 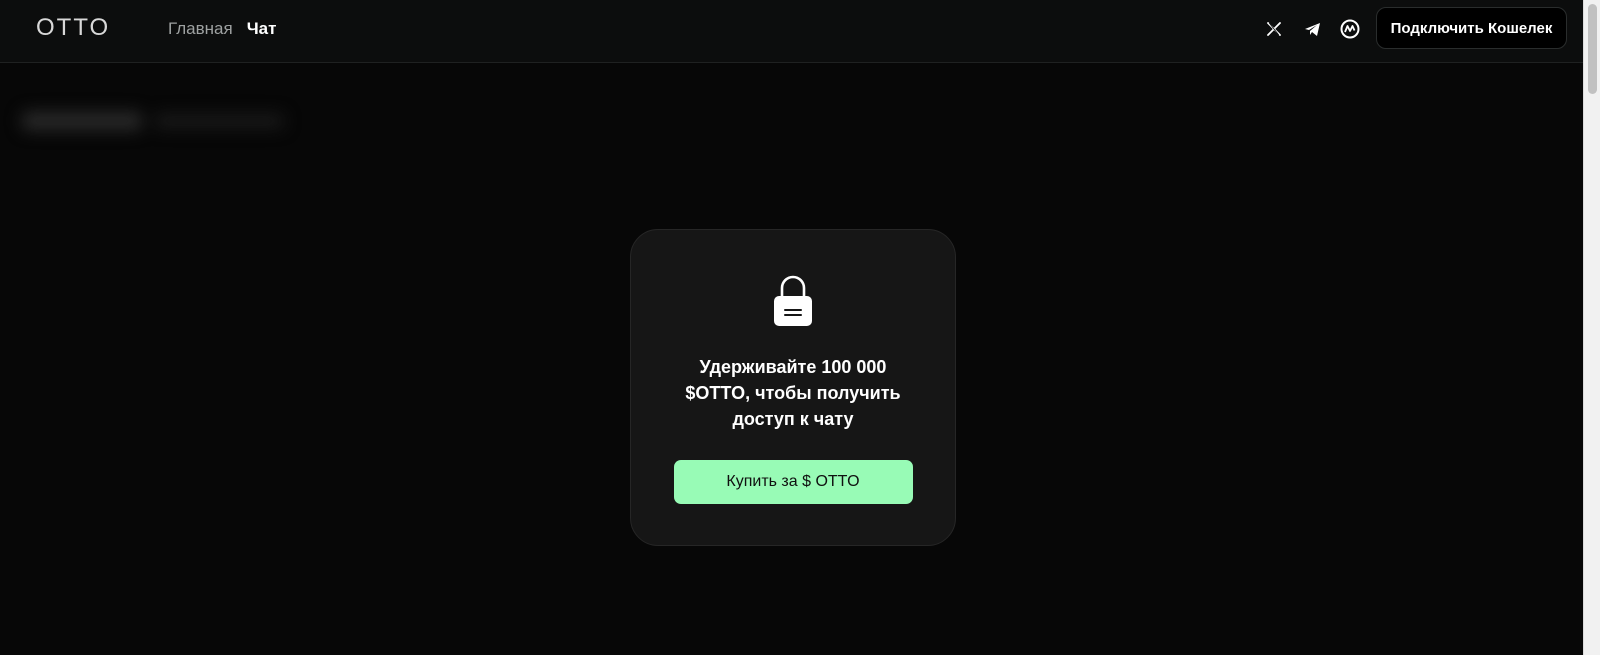 I want to click on x-icon, so click(x=1274, y=29).